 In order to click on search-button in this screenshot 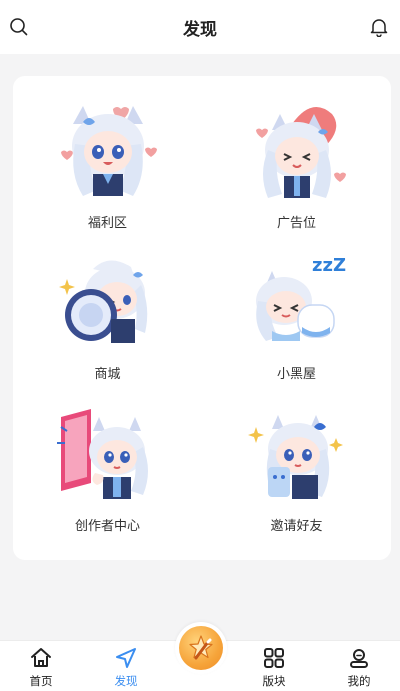, I will do `click(19, 27)`.